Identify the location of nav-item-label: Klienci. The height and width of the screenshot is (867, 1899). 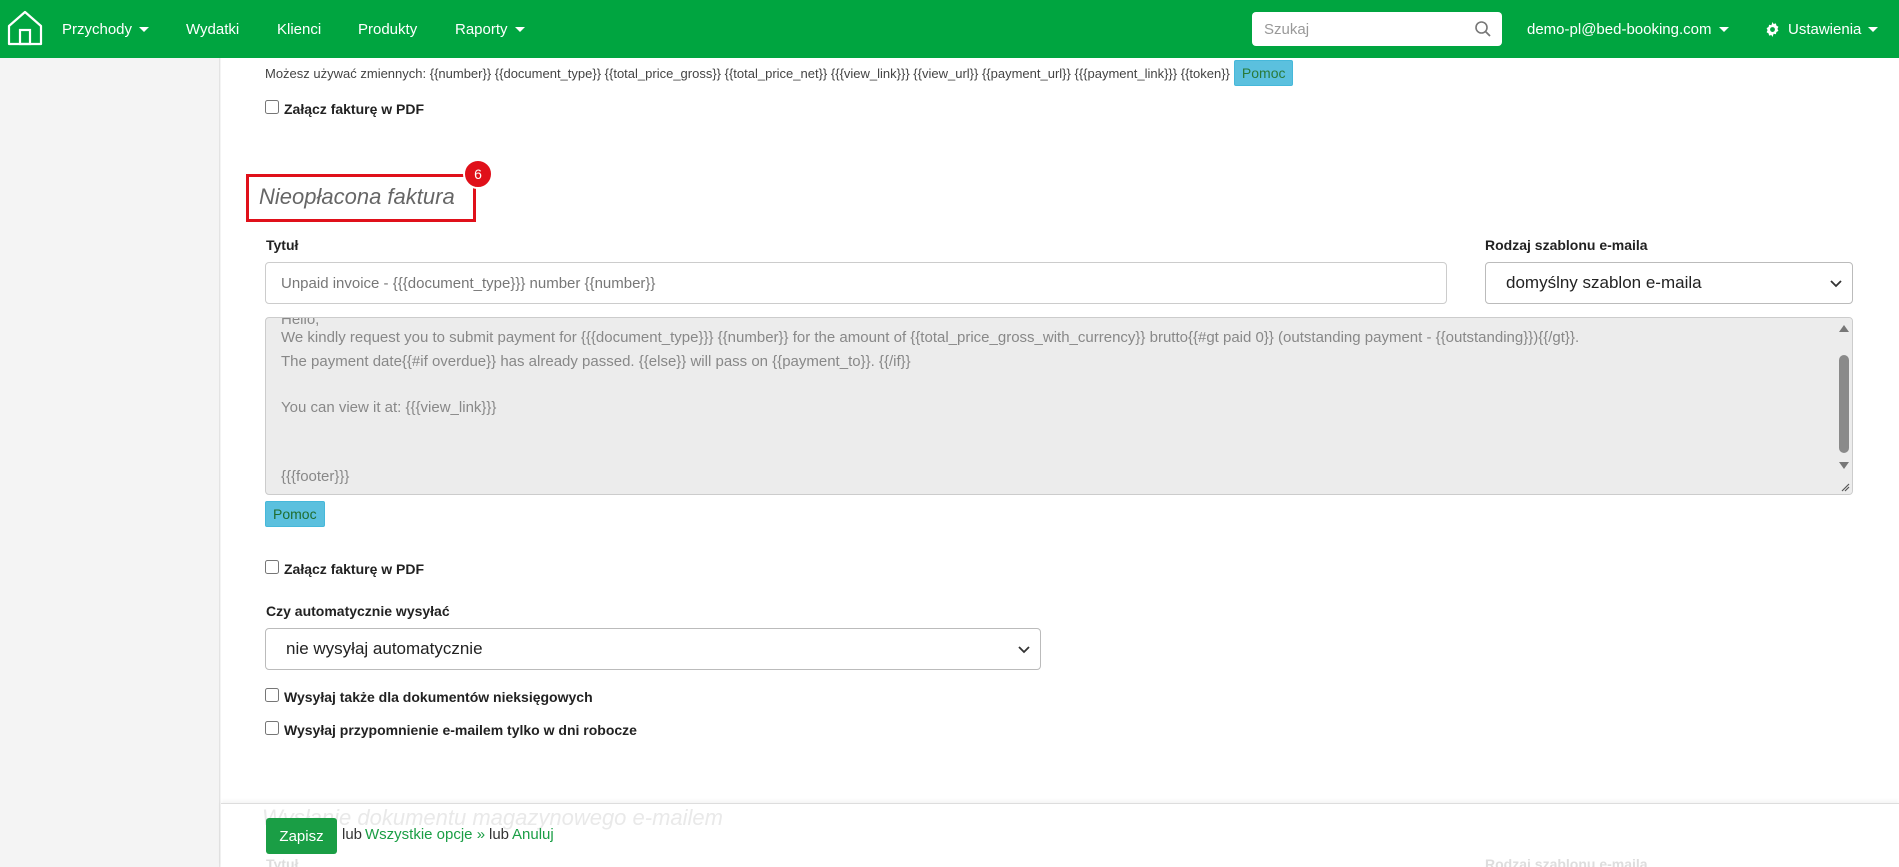
(299, 29).